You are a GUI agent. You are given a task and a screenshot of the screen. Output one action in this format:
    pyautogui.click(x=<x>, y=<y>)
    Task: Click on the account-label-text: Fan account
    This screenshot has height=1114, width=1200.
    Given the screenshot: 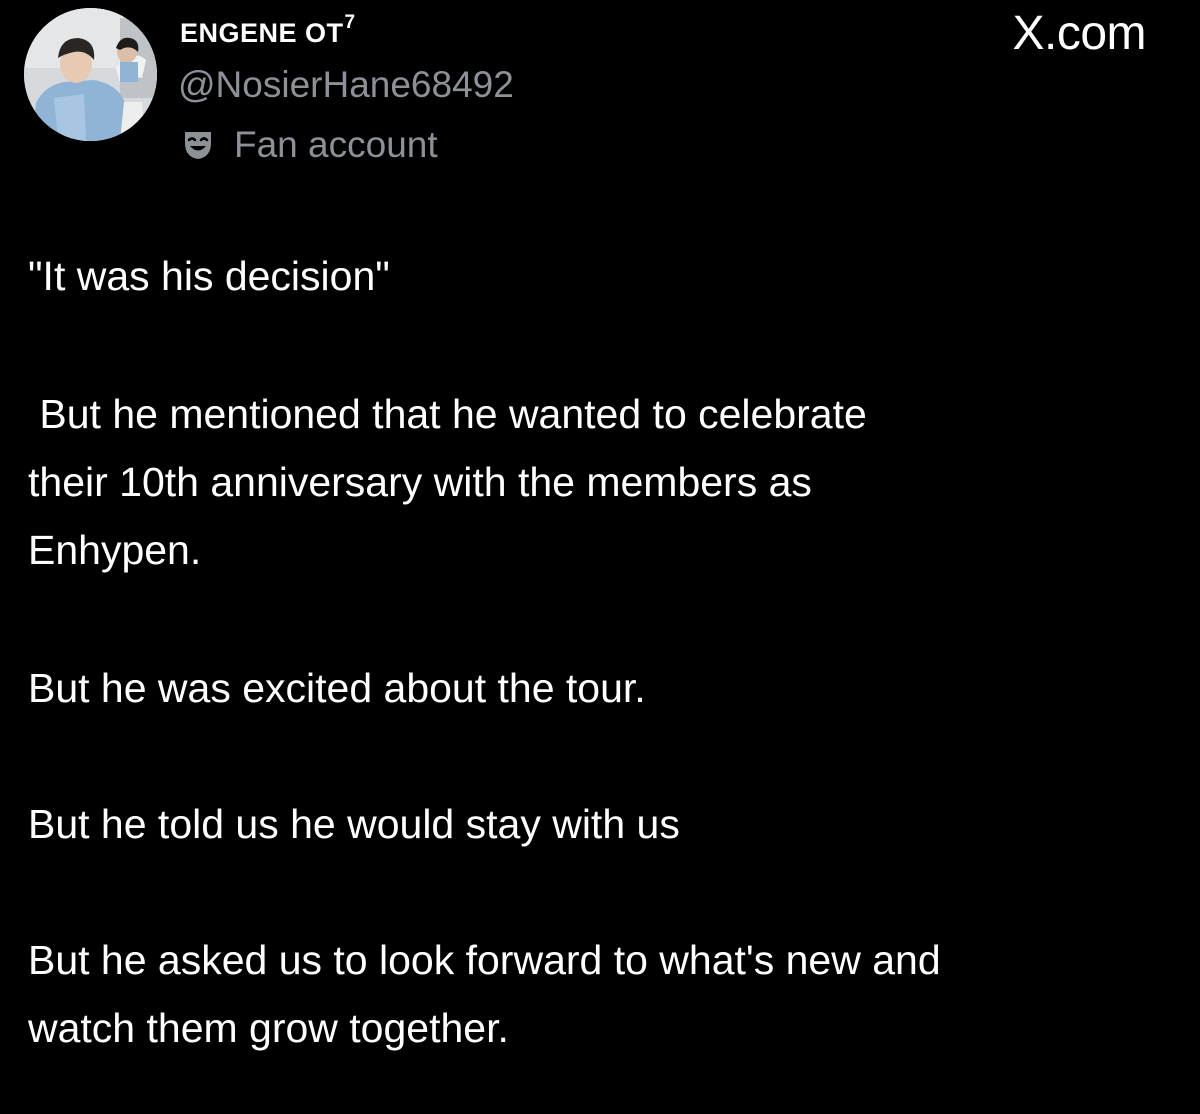 What is the action you would take?
    pyautogui.click(x=336, y=144)
    